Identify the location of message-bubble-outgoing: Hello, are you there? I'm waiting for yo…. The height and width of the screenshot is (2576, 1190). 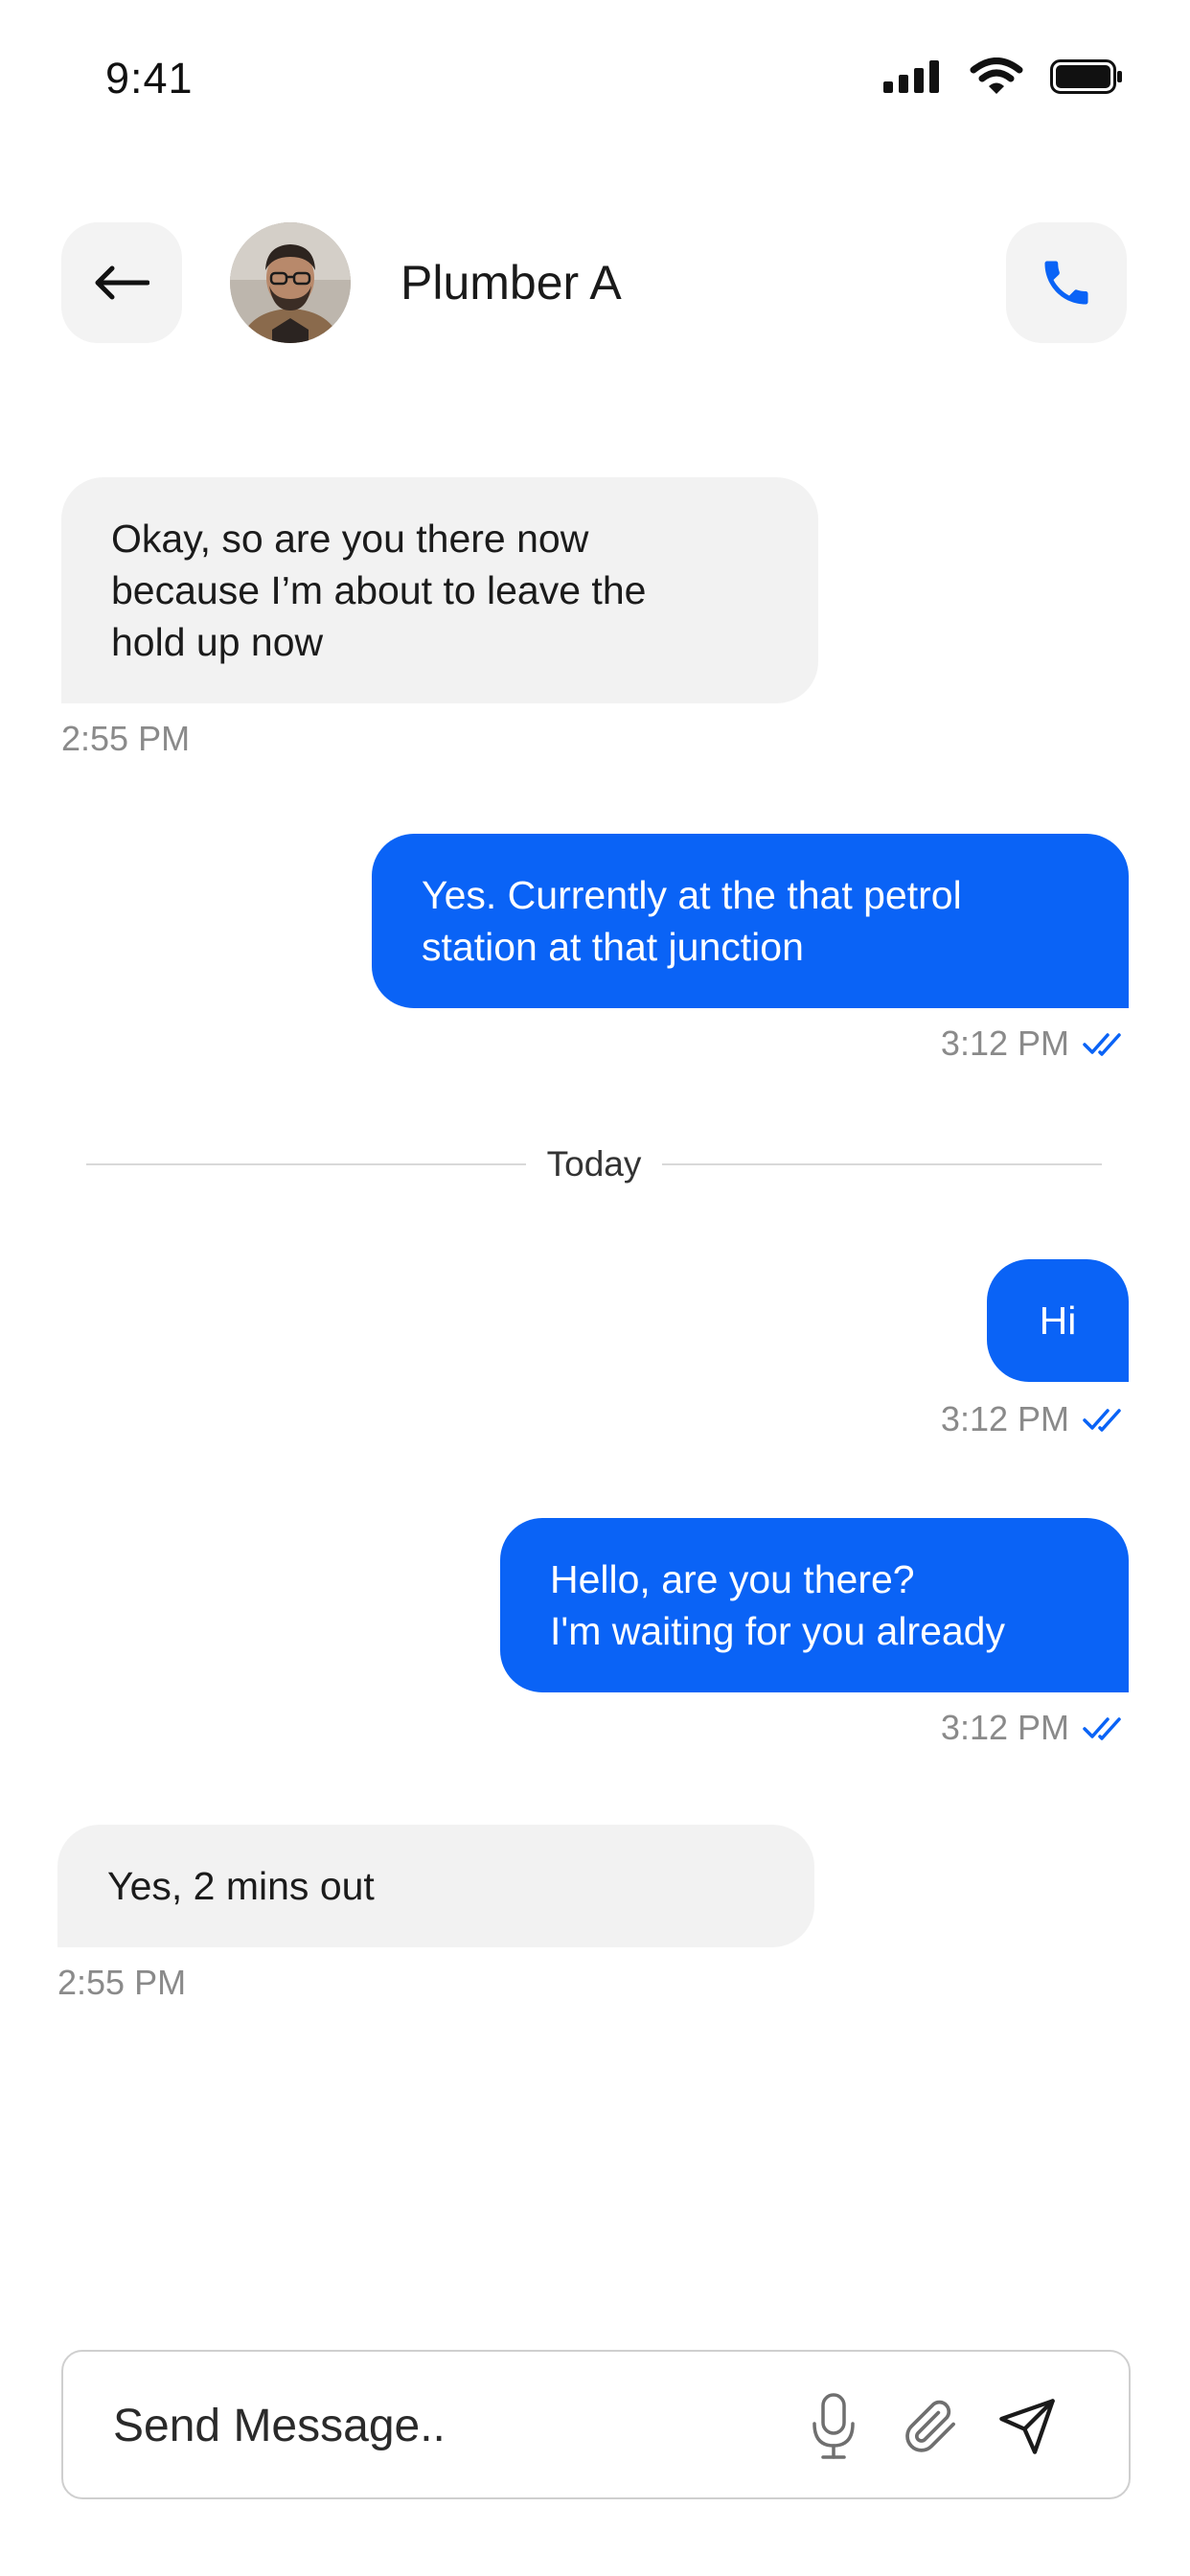
(814, 1605).